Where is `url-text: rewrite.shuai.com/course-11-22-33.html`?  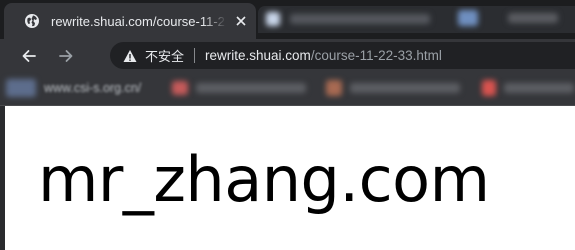
url-text: rewrite.shuai.com/course-11-22-33.html is located at coordinates (323, 55).